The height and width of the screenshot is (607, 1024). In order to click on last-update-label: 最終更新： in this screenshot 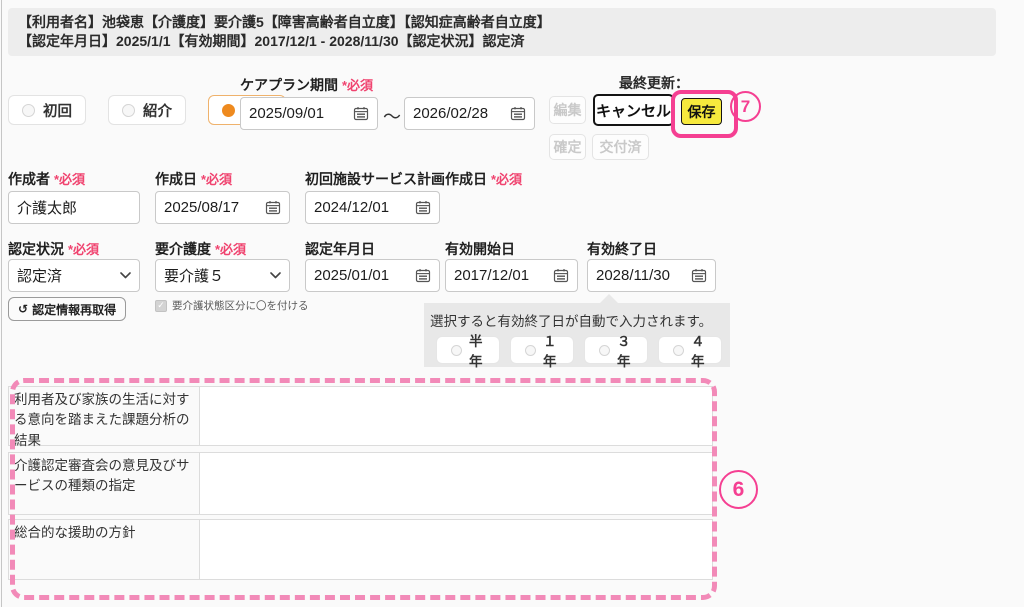, I will do `click(654, 83)`.